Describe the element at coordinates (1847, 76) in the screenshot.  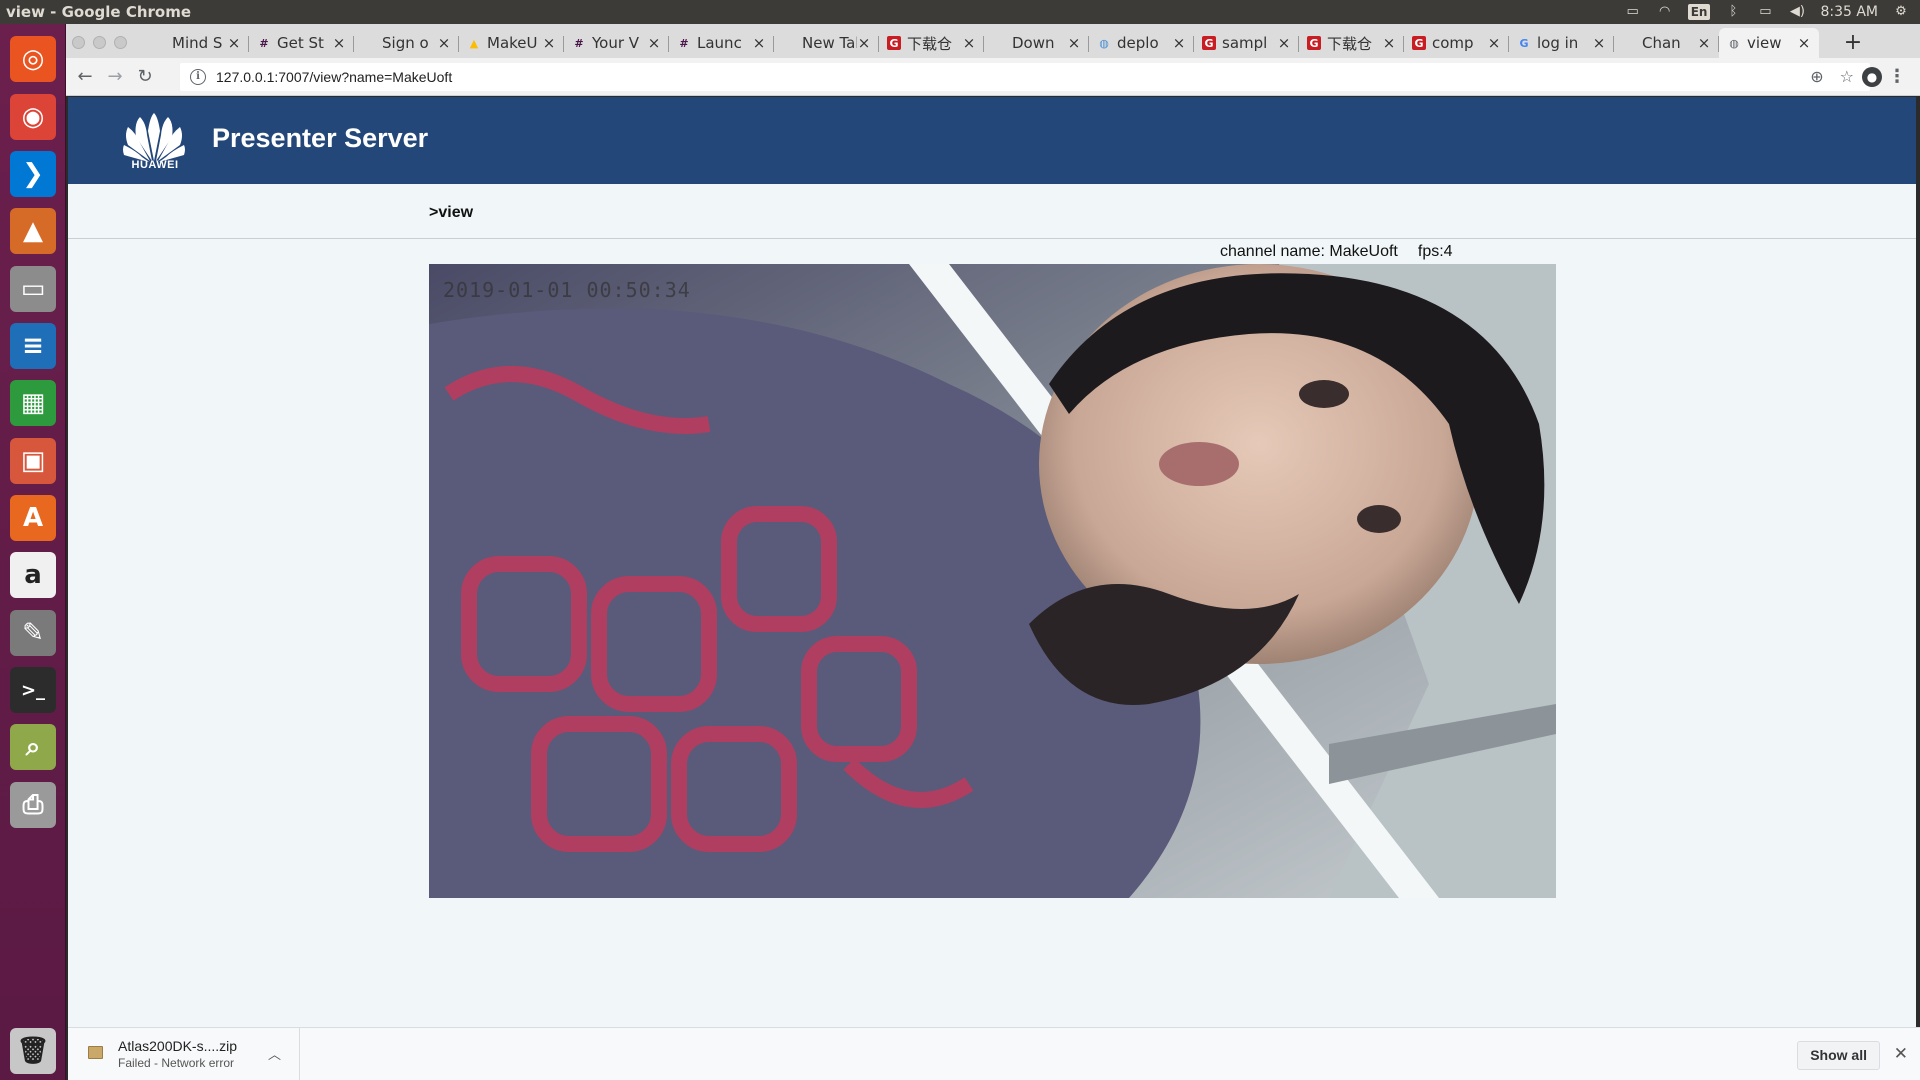
I see `bookmark-star-icon: ☆` at that location.